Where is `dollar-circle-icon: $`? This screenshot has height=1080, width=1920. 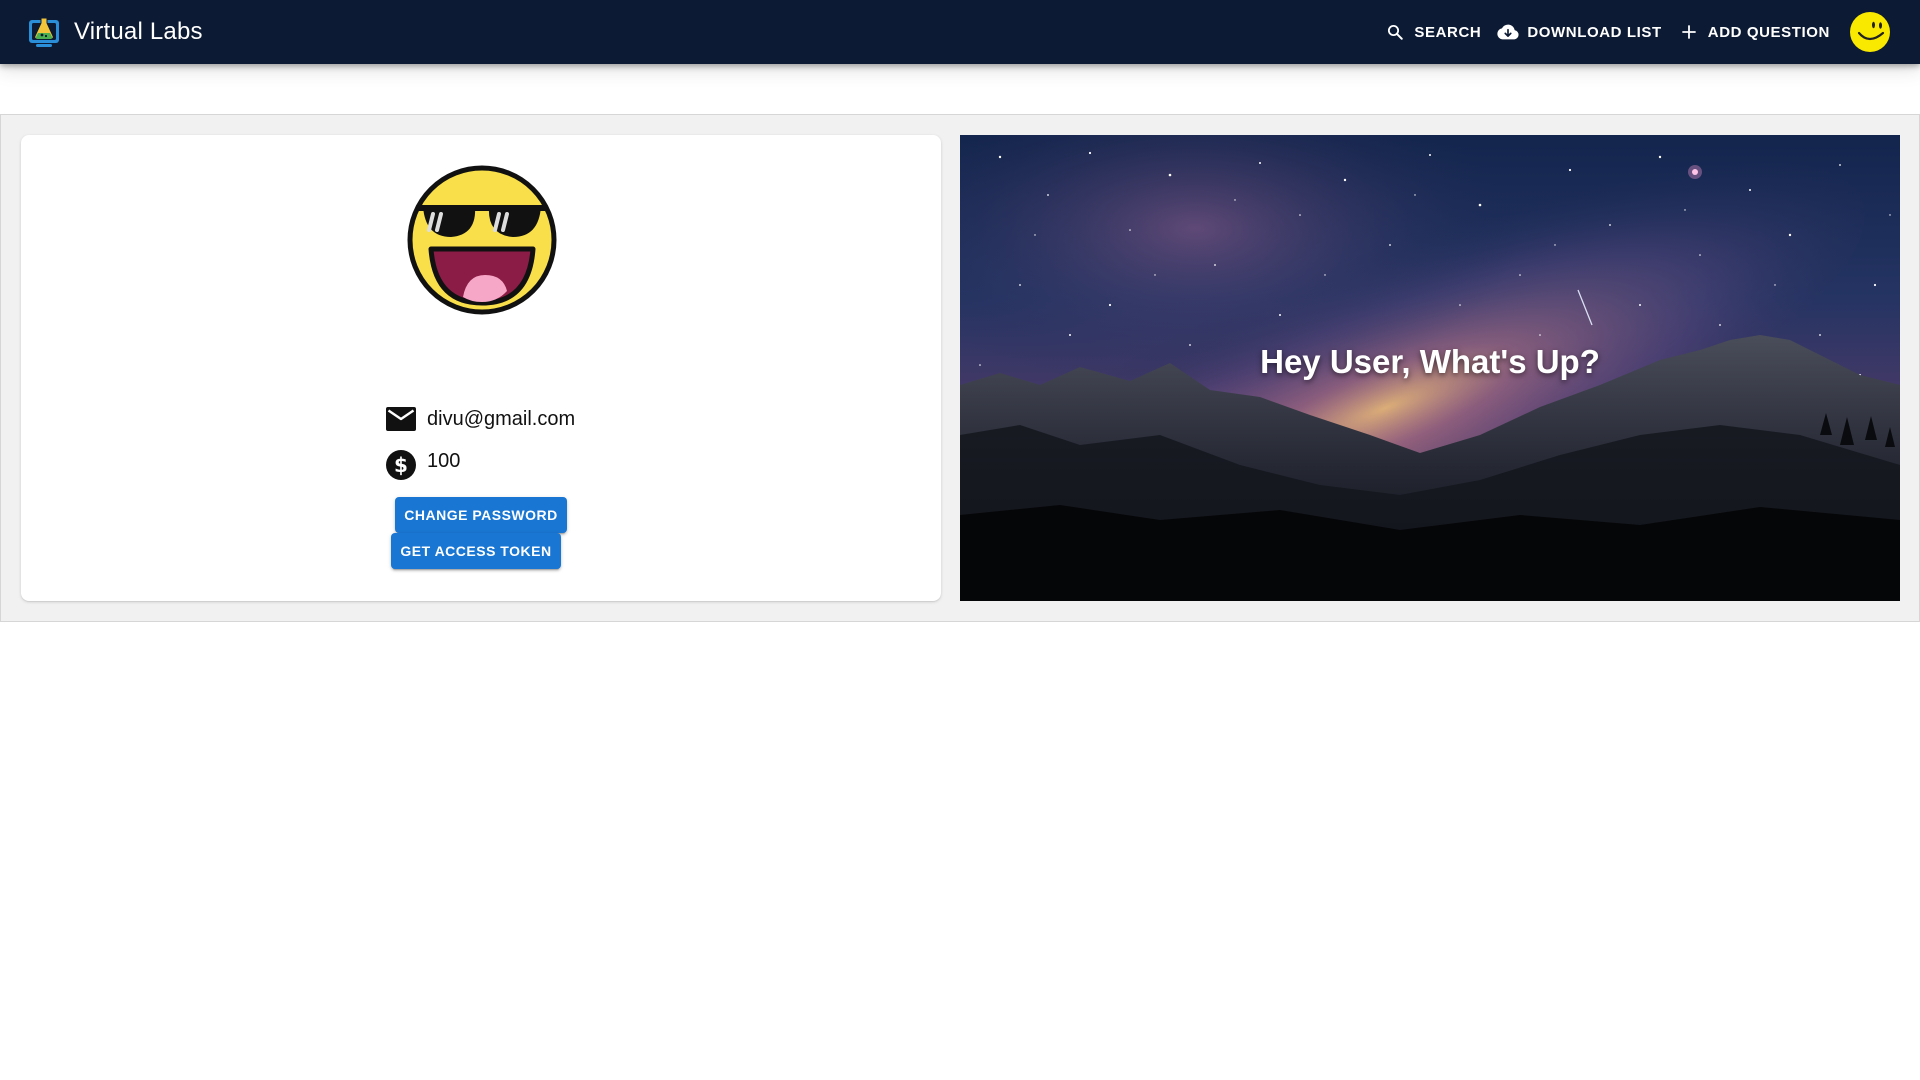 dollar-circle-icon: $ is located at coordinates (401, 465).